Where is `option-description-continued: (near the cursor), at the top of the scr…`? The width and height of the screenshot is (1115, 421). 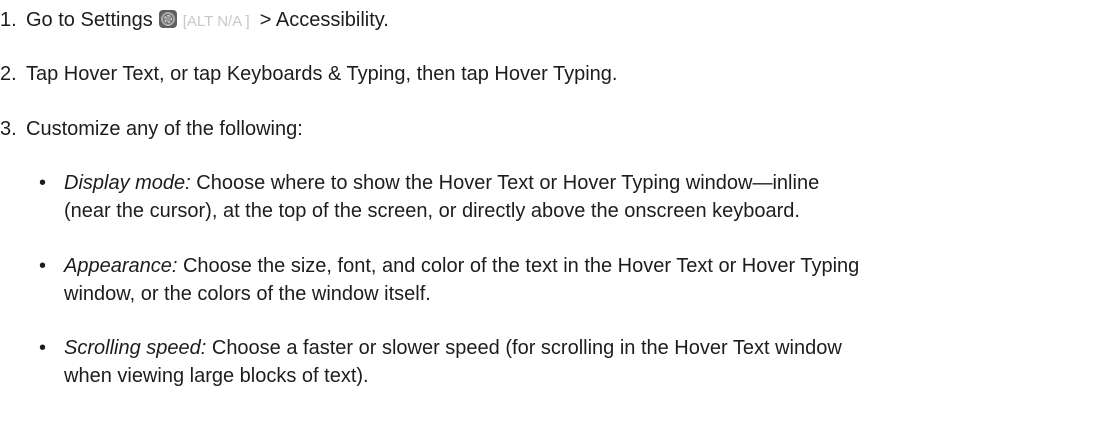 option-description-continued: (near the cursor), at the top of the scr… is located at coordinates (432, 211).